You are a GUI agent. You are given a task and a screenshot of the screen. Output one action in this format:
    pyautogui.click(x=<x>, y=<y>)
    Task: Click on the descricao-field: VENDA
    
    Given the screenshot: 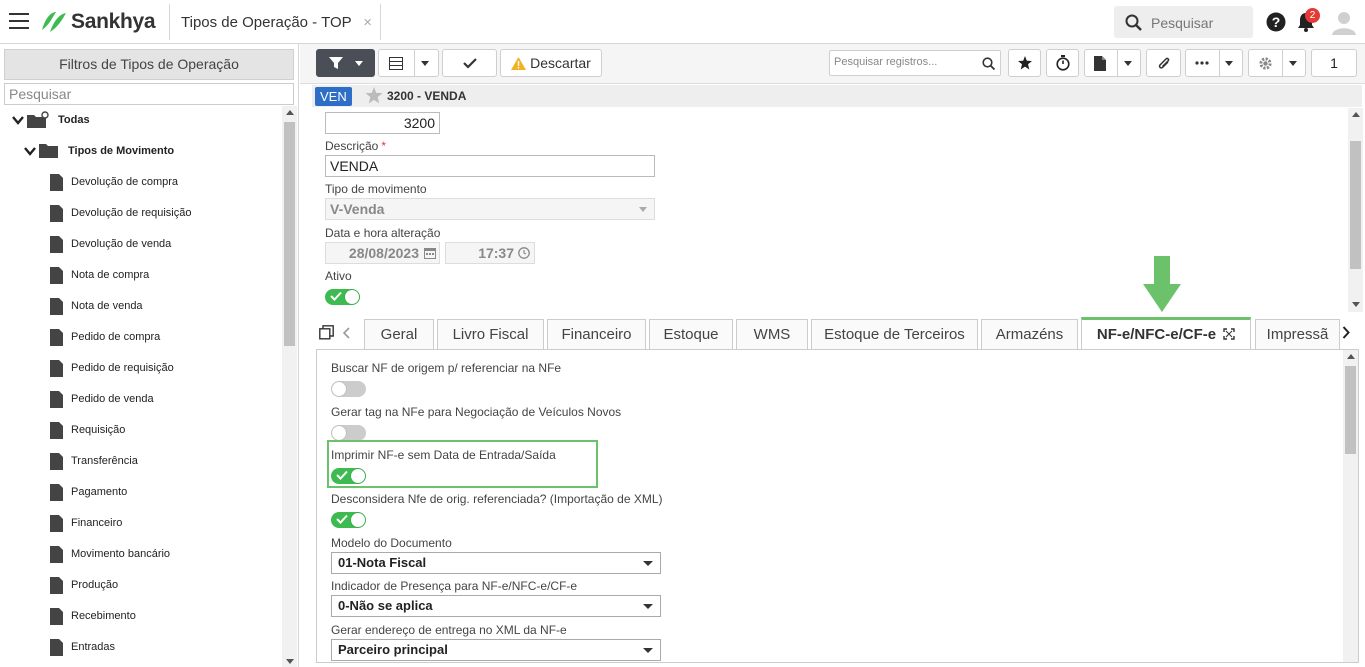 What is the action you would take?
    pyautogui.click(x=490, y=166)
    